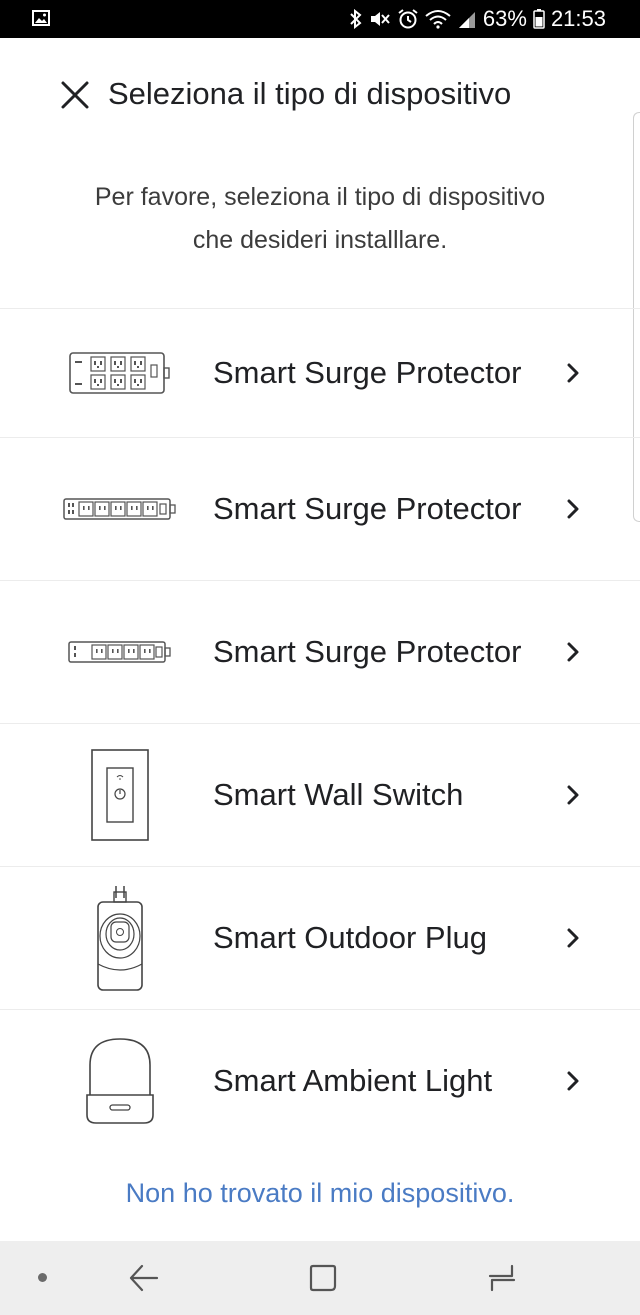  Describe the element at coordinates (320, 19) in the screenshot. I see `status-bar: 63% 21:53` at that location.